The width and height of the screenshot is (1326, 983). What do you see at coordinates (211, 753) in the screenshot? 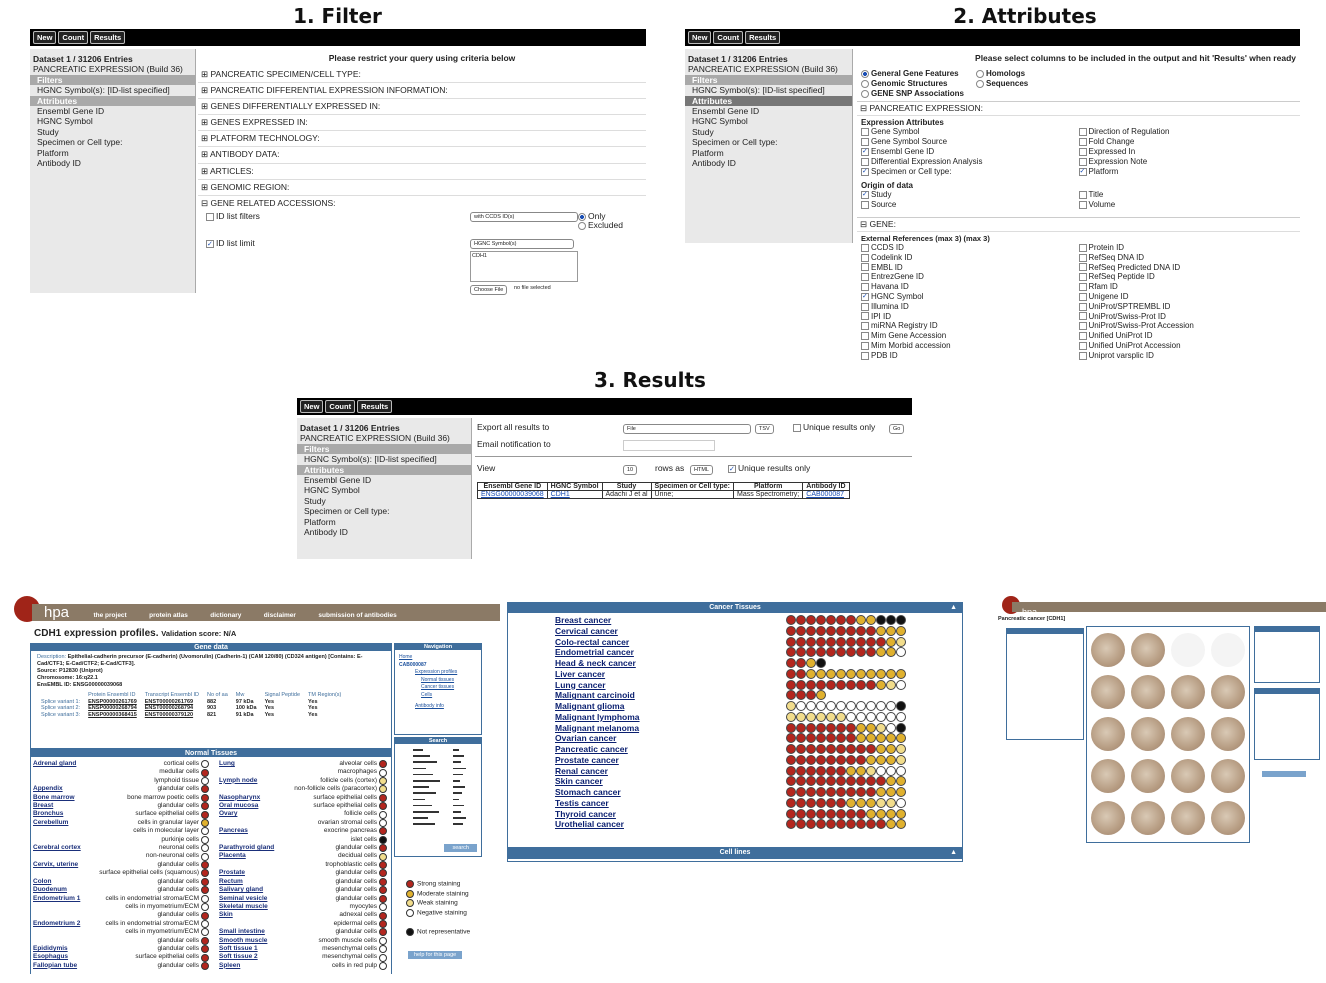
I see `normal-tissues-header: Normal Tissues` at bounding box center [211, 753].